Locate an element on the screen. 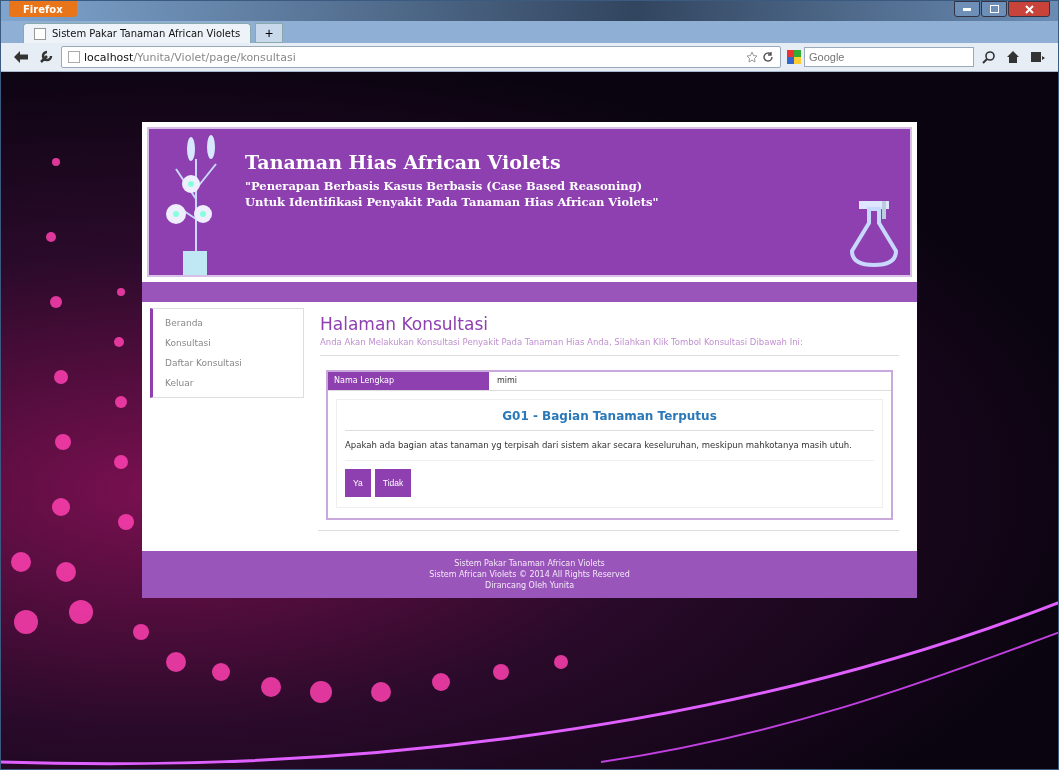  answer-button: Tidak is located at coordinates (393, 482).